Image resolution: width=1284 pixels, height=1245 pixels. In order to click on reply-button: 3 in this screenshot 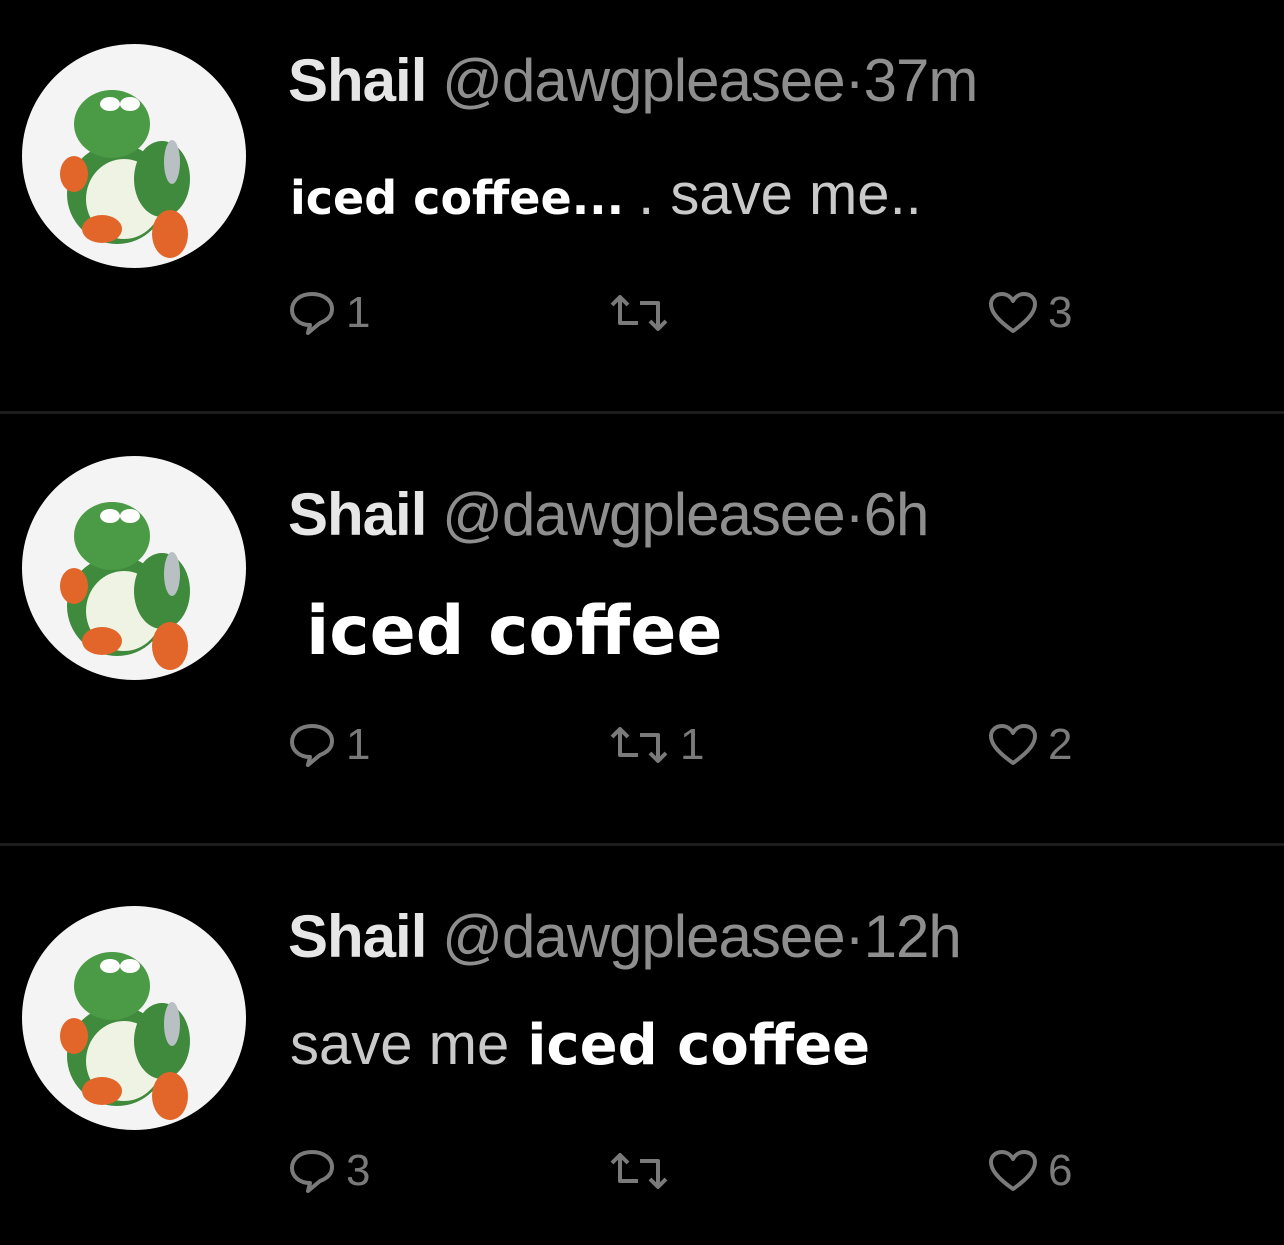, I will do `click(329, 1171)`.